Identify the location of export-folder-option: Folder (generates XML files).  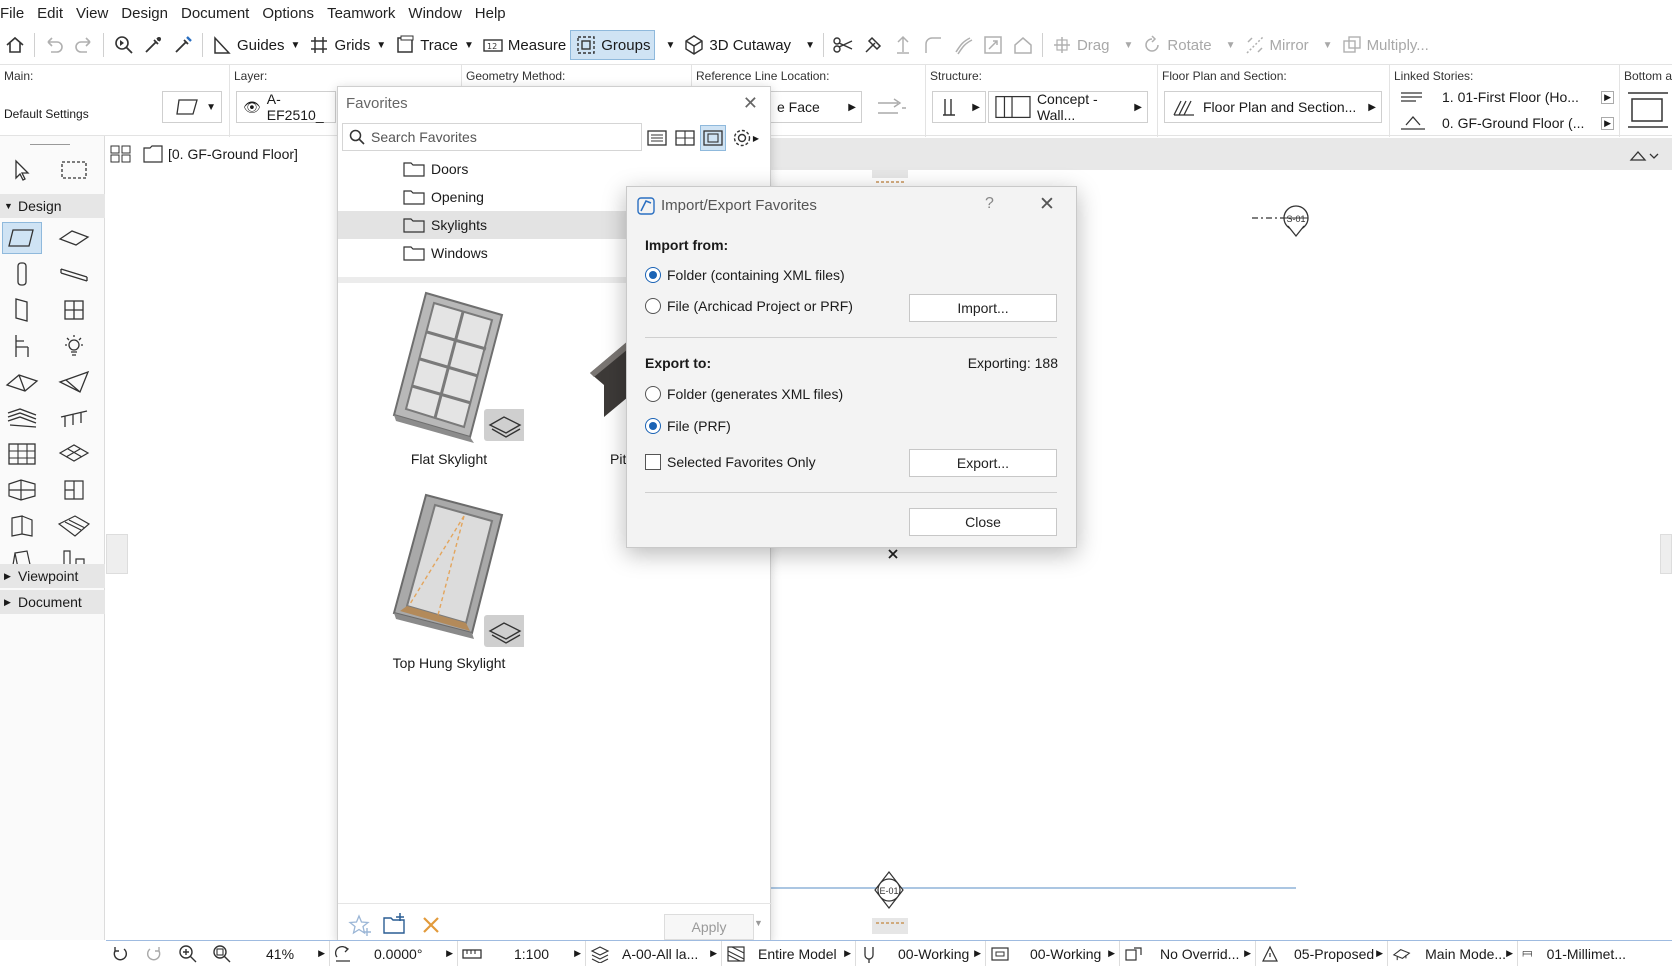
(744, 394).